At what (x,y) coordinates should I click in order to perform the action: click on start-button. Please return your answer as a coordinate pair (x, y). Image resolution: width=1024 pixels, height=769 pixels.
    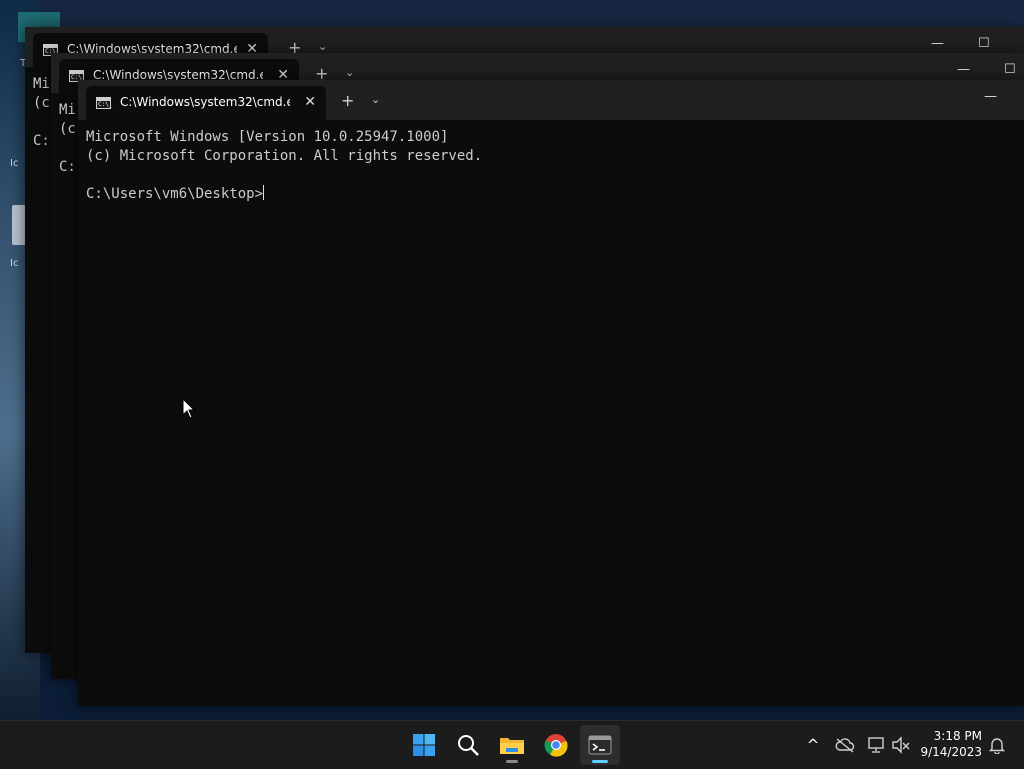
    Looking at the image, I should click on (424, 745).